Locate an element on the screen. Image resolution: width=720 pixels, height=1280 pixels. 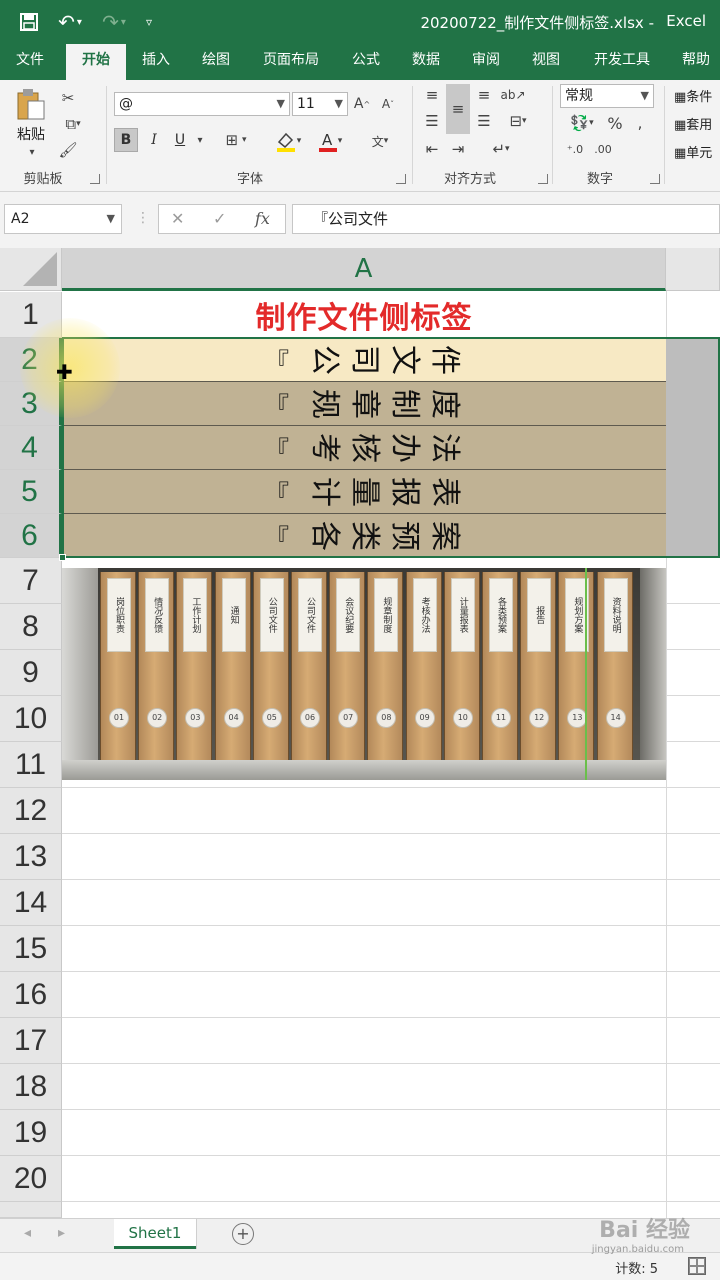
borders-icon: ⊞ ▾ is located at coordinates (236, 140).